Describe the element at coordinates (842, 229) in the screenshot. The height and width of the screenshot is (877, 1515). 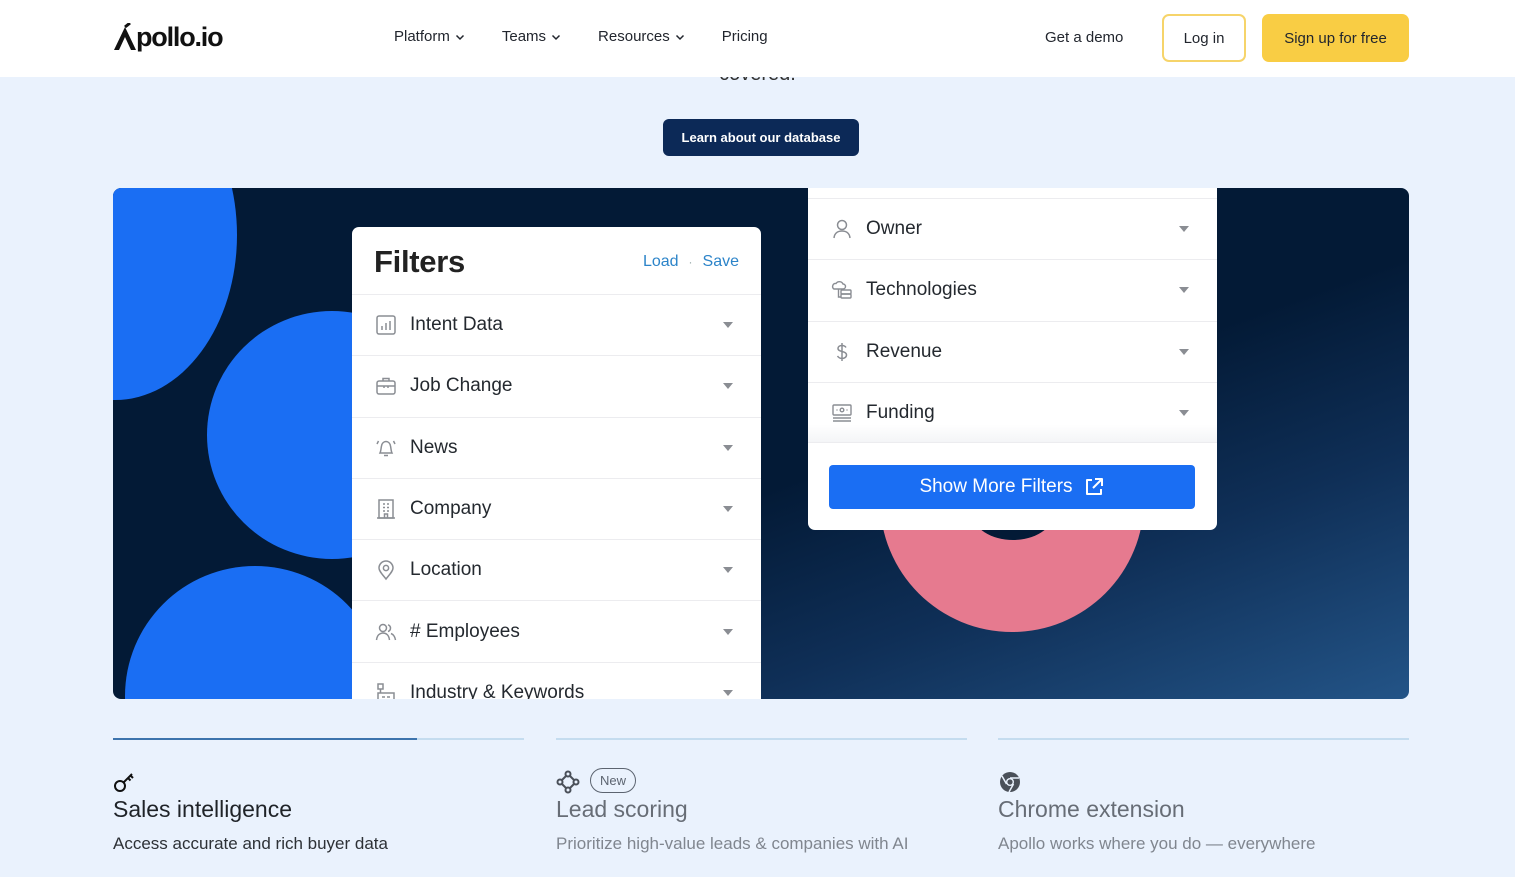
I see `user-icon` at that location.